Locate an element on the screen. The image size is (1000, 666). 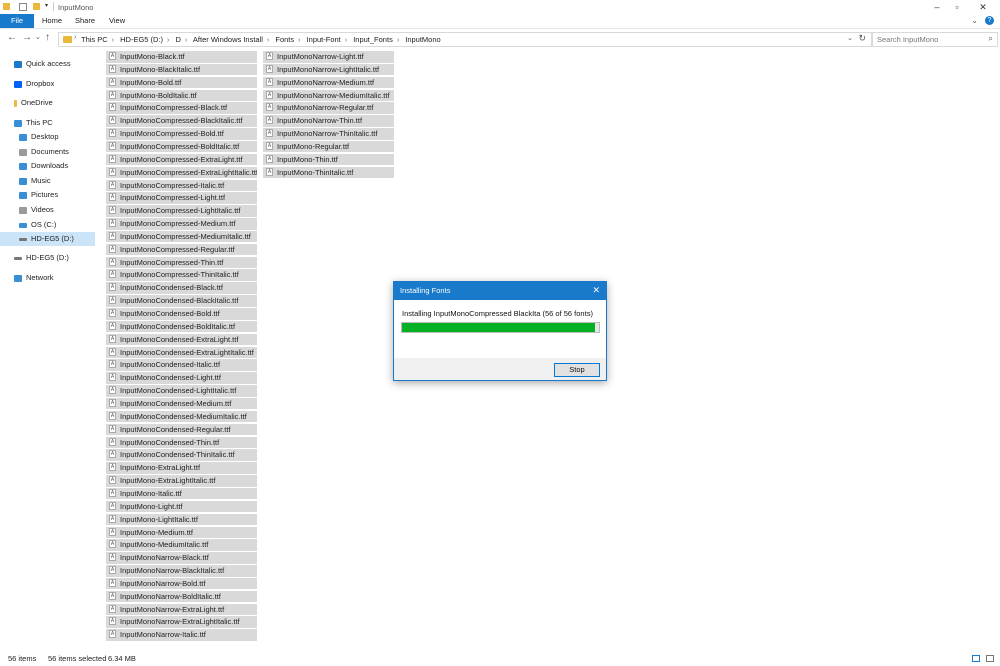
file-name: InputMonoCompressed-MediumItalic.ttf is located at coordinates (185, 236).